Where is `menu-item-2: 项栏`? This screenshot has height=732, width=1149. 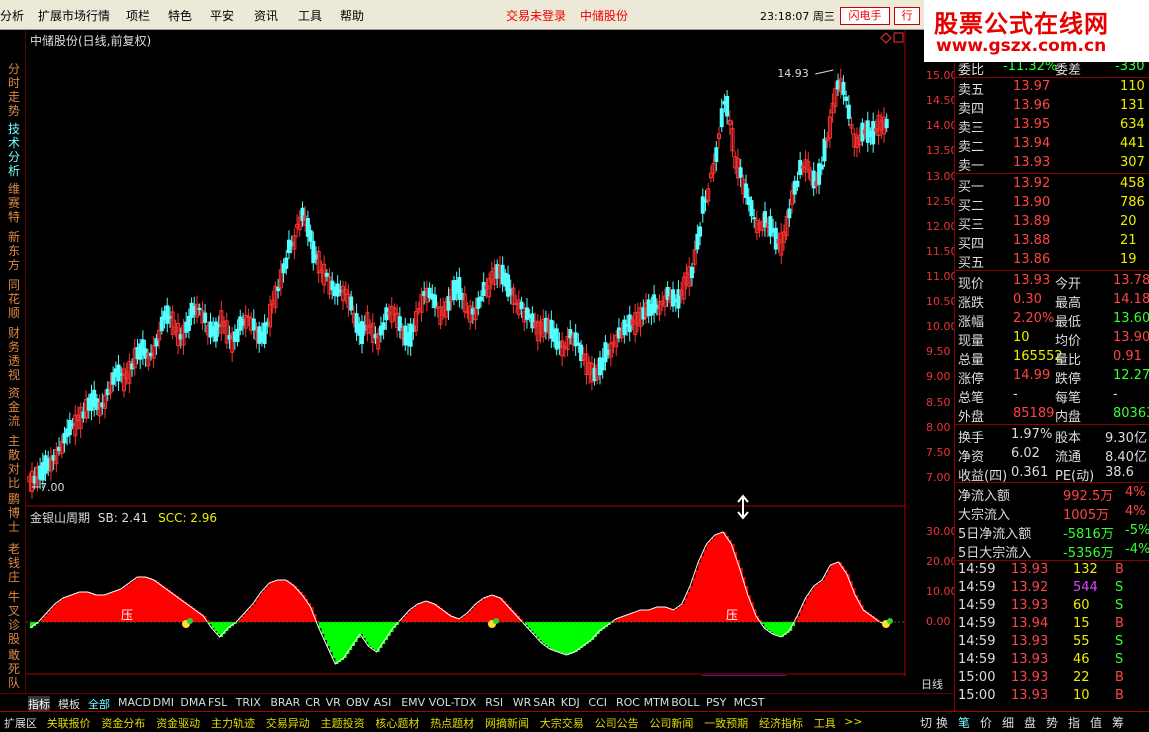
menu-item-2: 项栏 is located at coordinates (138, 15).